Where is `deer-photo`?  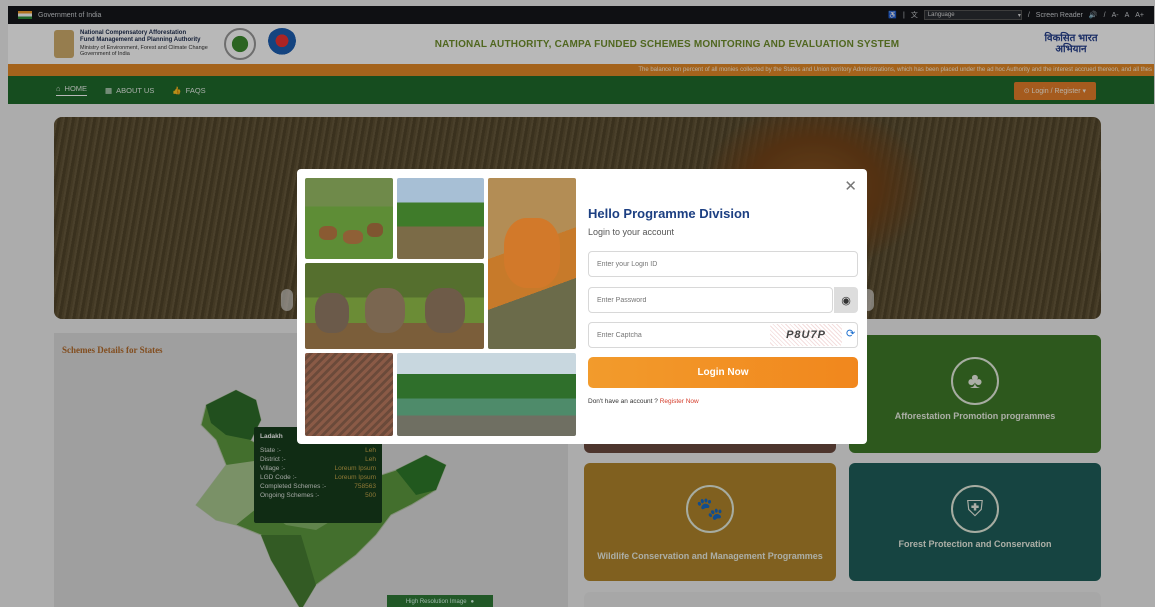
deer-photo is located at coordinates (349, 218).